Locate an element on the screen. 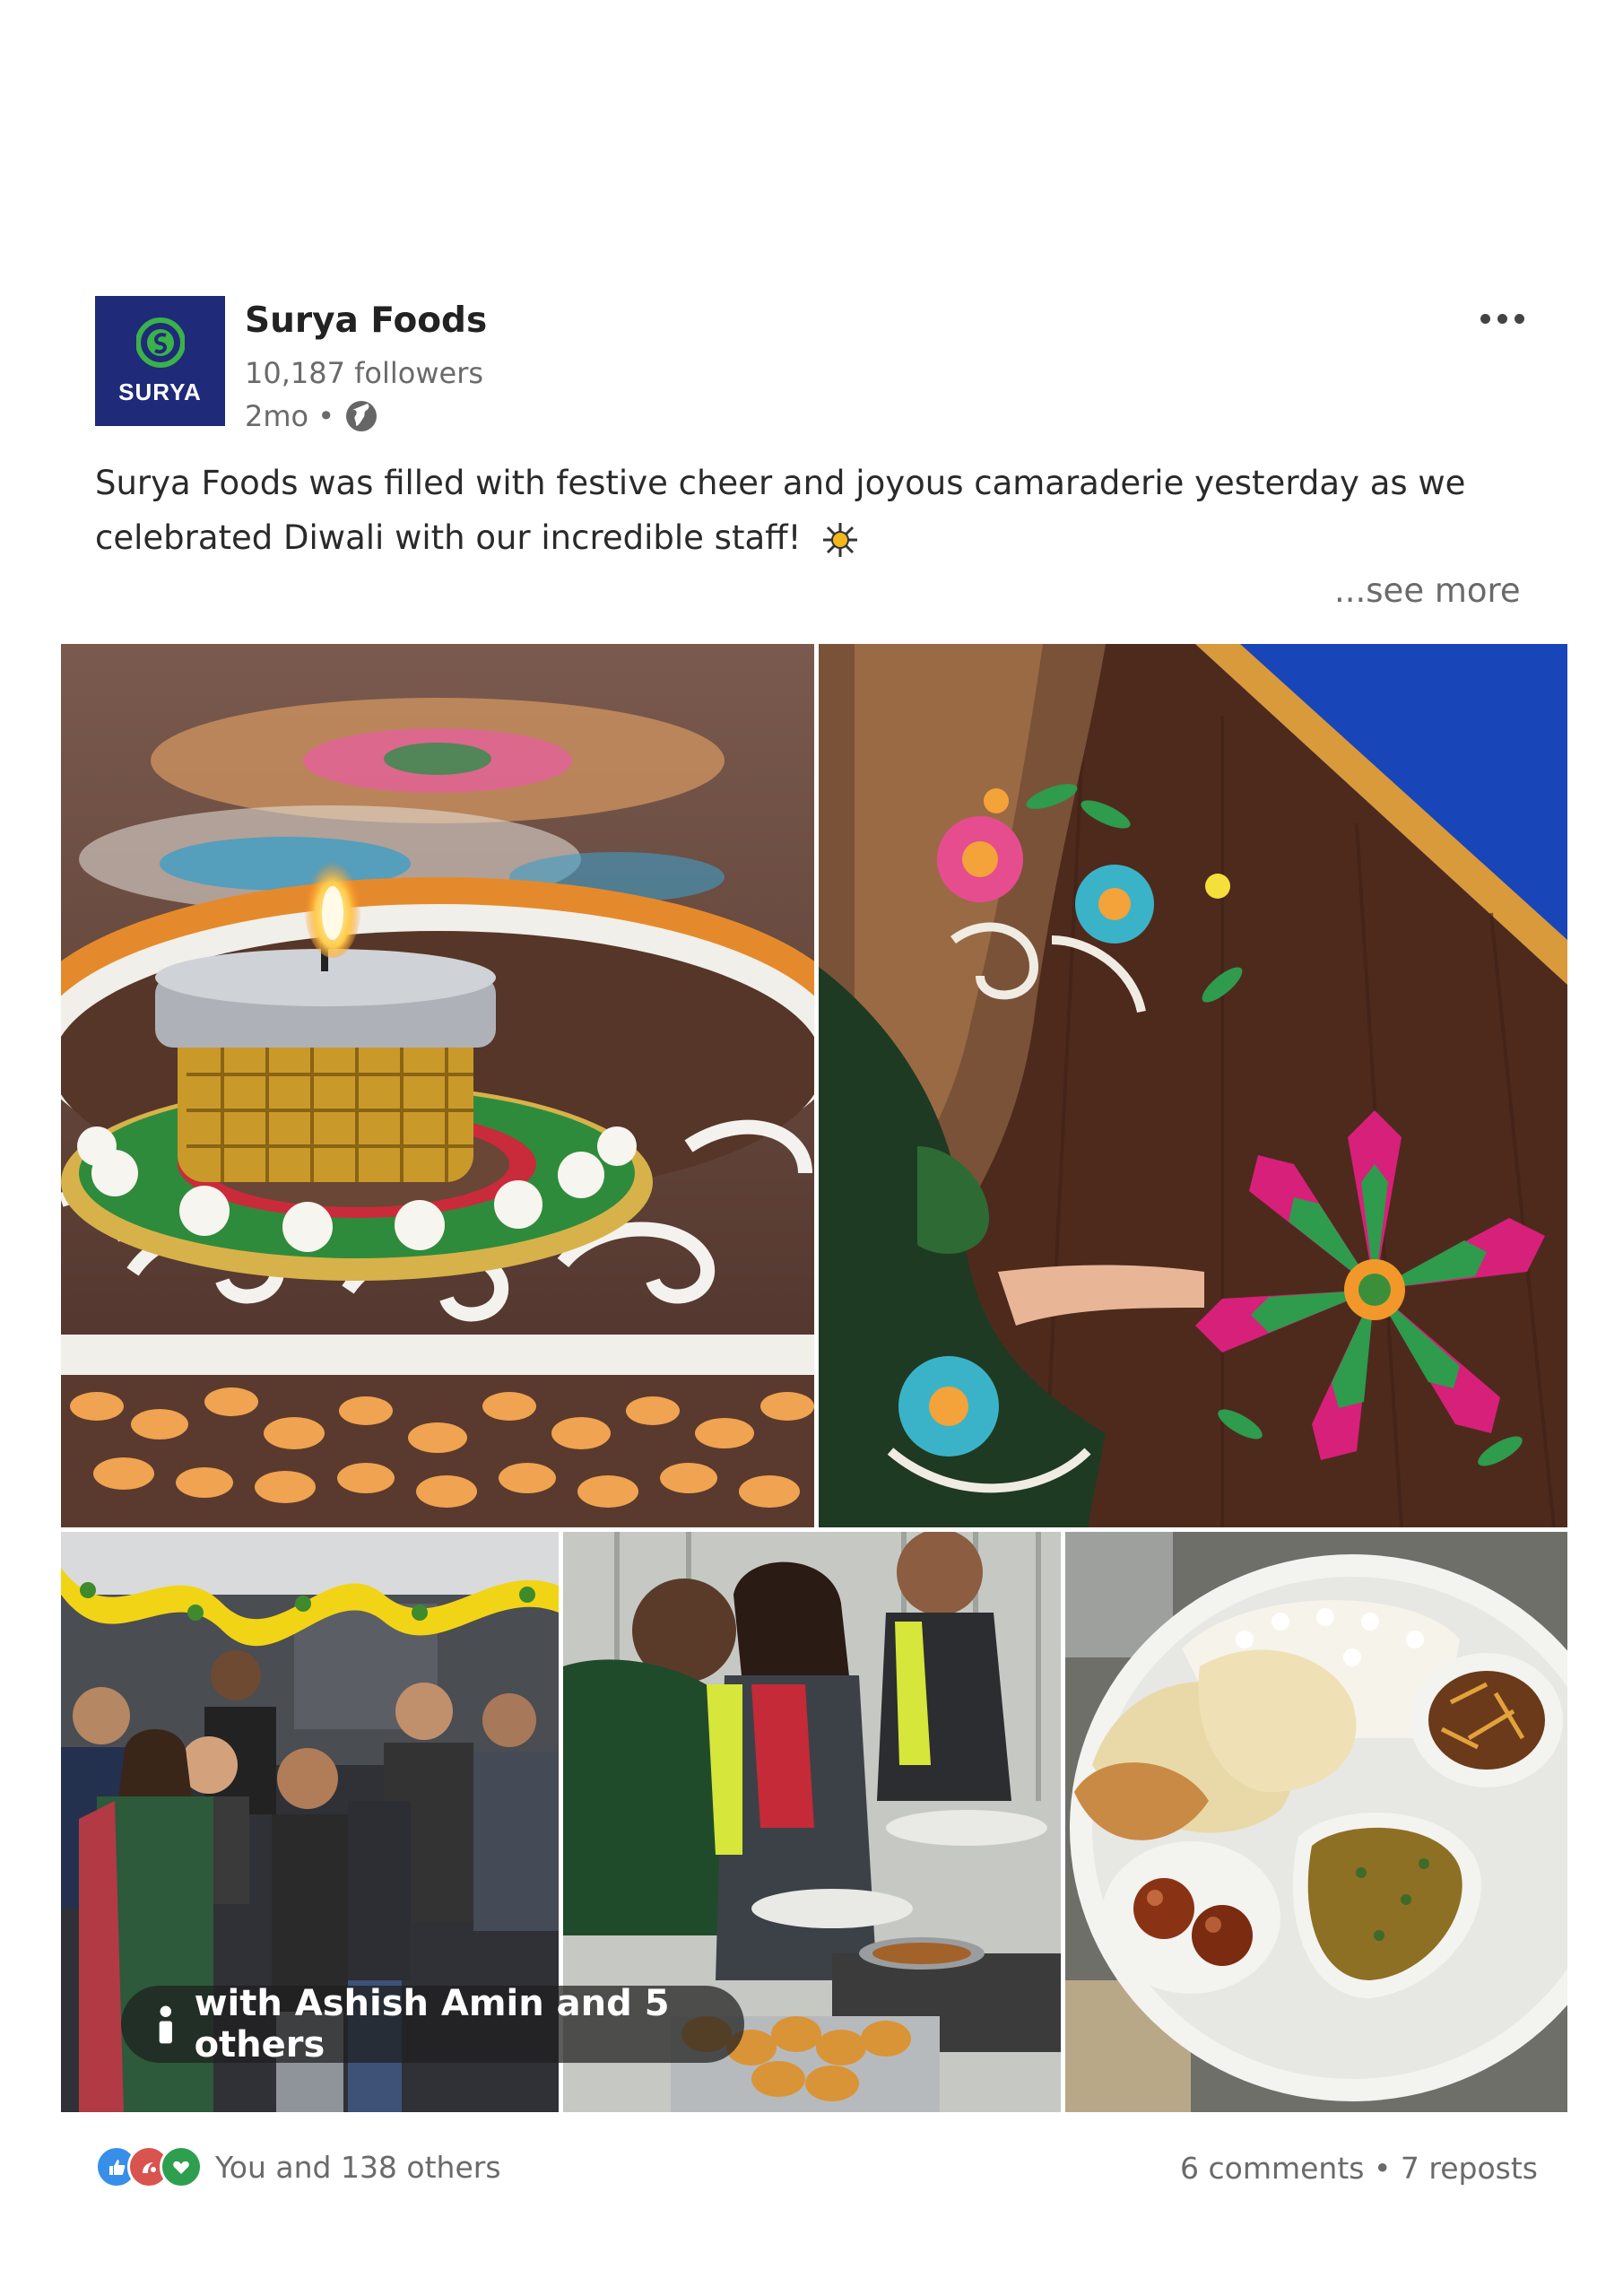 The height and width of the screenshot is (2296, 1623). support-reaction-icon is located at coordinates (181, 2166).